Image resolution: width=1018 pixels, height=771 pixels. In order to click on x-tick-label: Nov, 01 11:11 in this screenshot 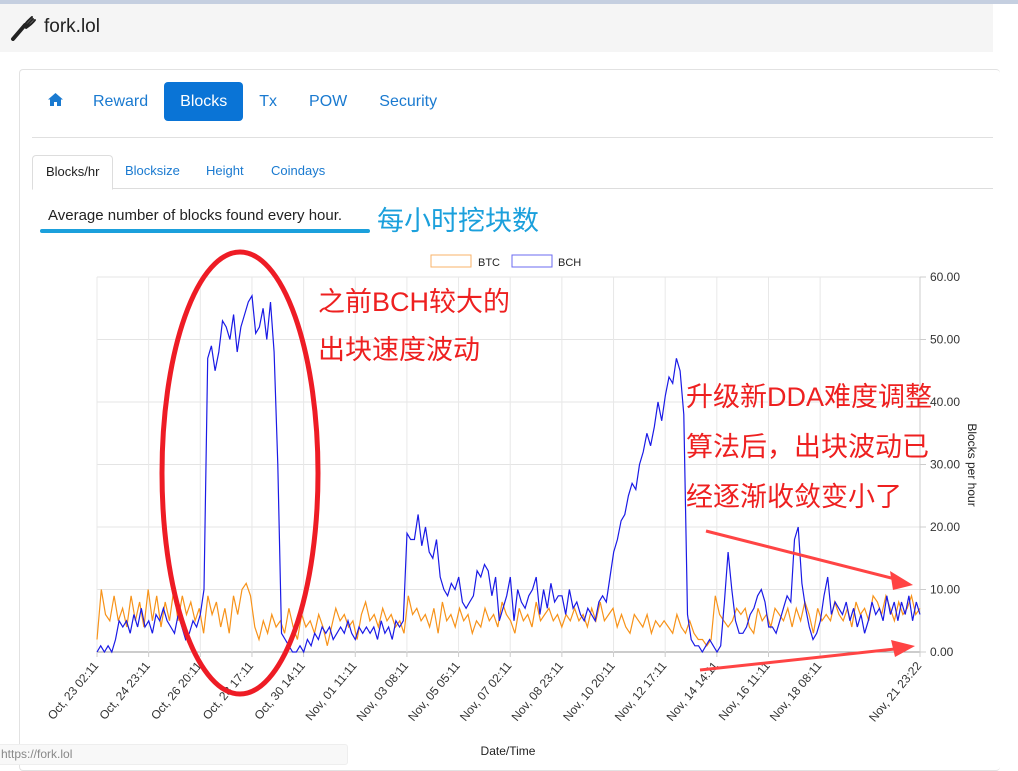, I will do `click(331, 691)`.